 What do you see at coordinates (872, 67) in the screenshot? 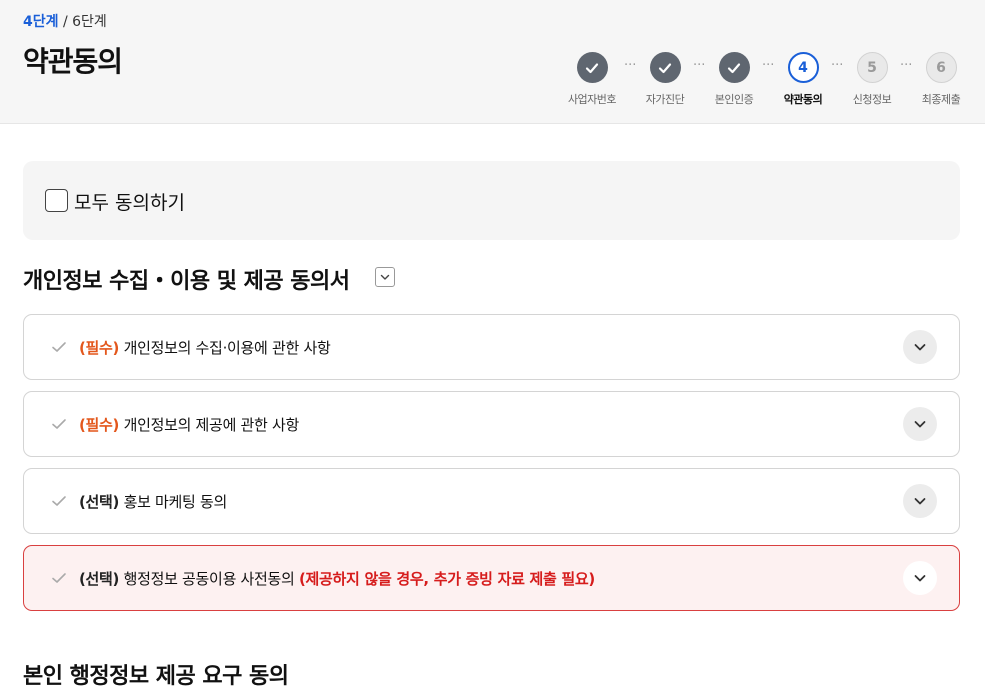
I see `step-number: 5` at bounding box center [872, 67].